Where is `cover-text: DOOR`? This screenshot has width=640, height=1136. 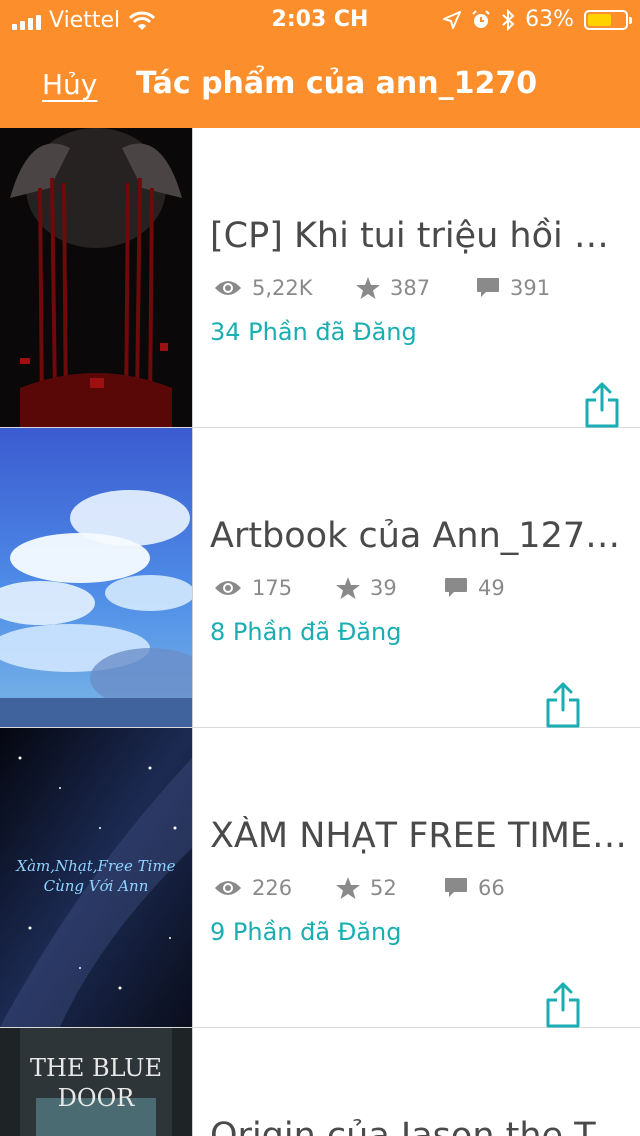 cover-text: DOOR is located at coordinates (97, 1098).